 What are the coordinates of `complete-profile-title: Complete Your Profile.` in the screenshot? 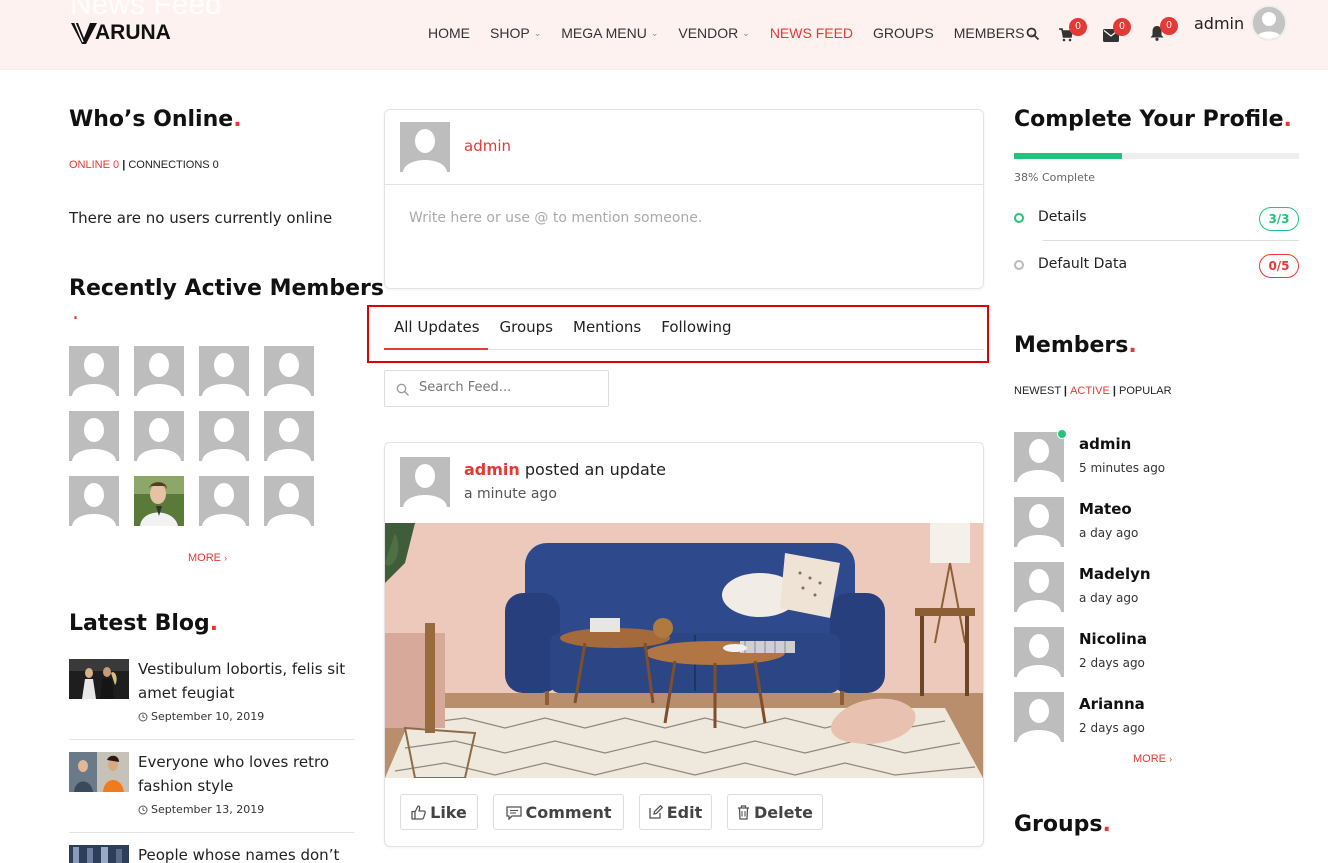 It's located at (1153, 119).